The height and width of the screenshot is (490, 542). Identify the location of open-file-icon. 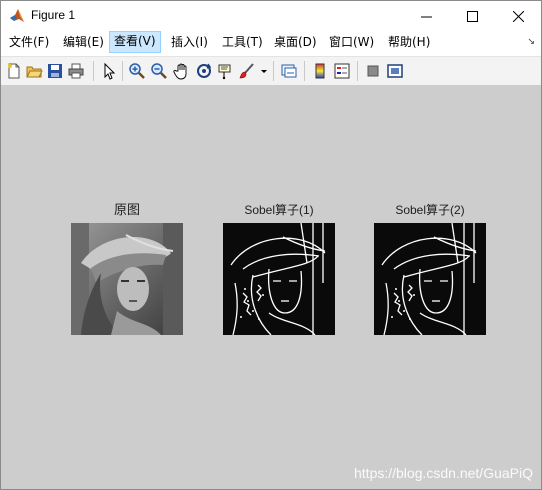
(34, 71).